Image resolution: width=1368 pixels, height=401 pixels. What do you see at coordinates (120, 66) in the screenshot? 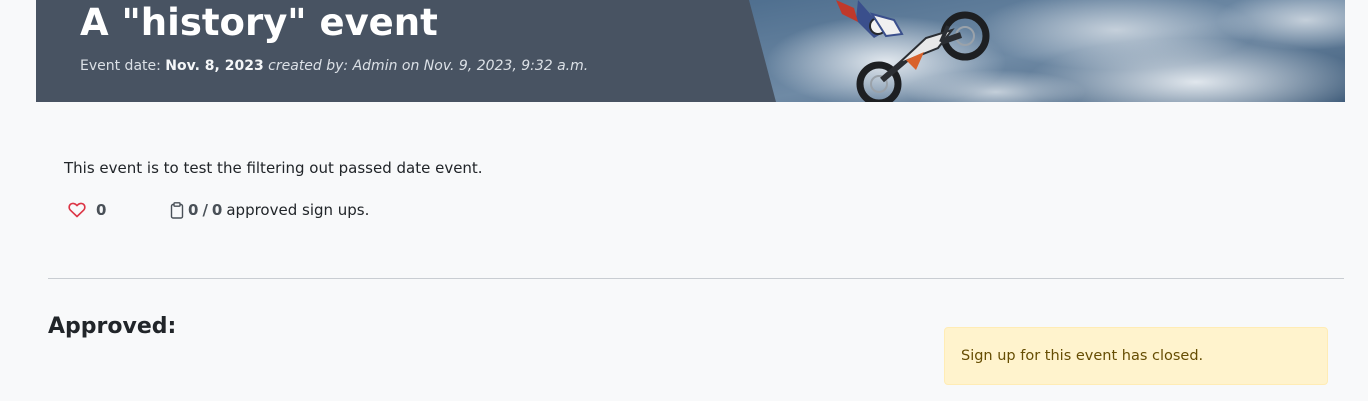
I see `event-date-label: Event date:` at bounding box center [120, 66].